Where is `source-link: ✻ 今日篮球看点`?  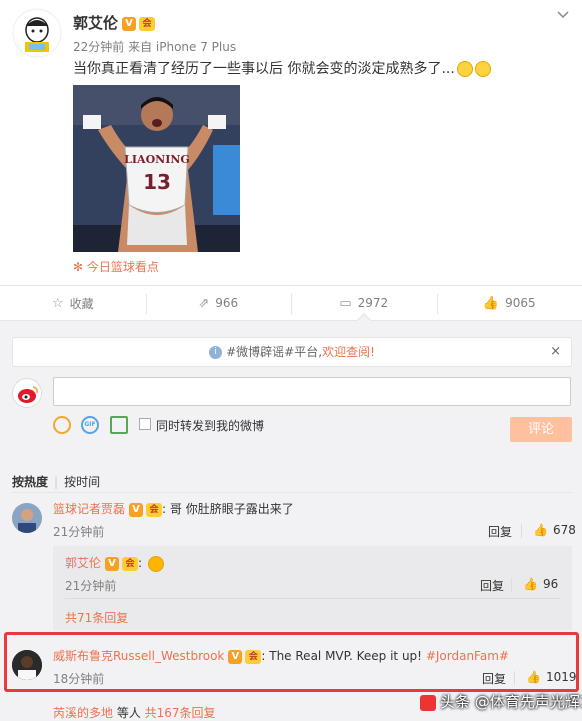 source-link: ✻ 今日篮球看点 is located at coordinates (116, 266).